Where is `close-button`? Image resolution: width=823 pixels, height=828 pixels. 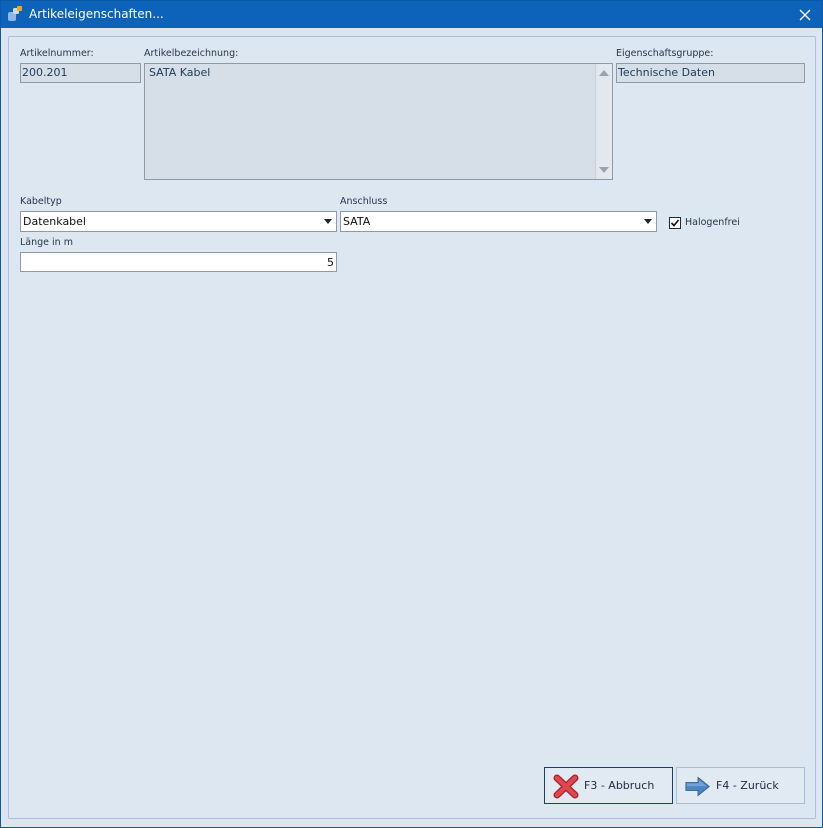
close-button is located at coordinates (805, 14).